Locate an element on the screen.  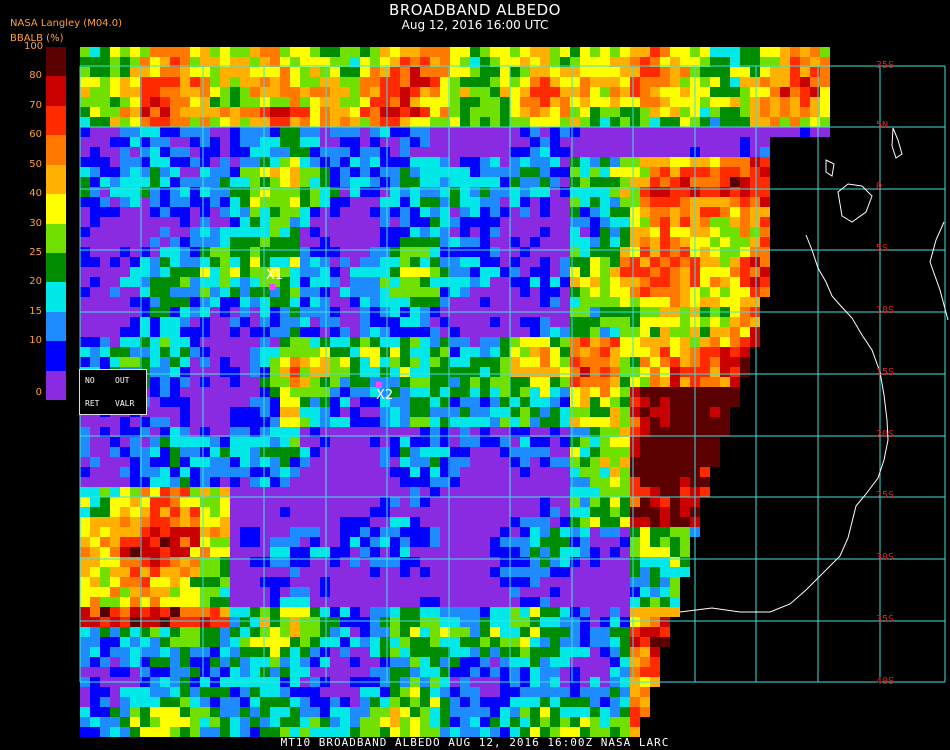
marker-x1: X1 is located at coordinates (275, 275).